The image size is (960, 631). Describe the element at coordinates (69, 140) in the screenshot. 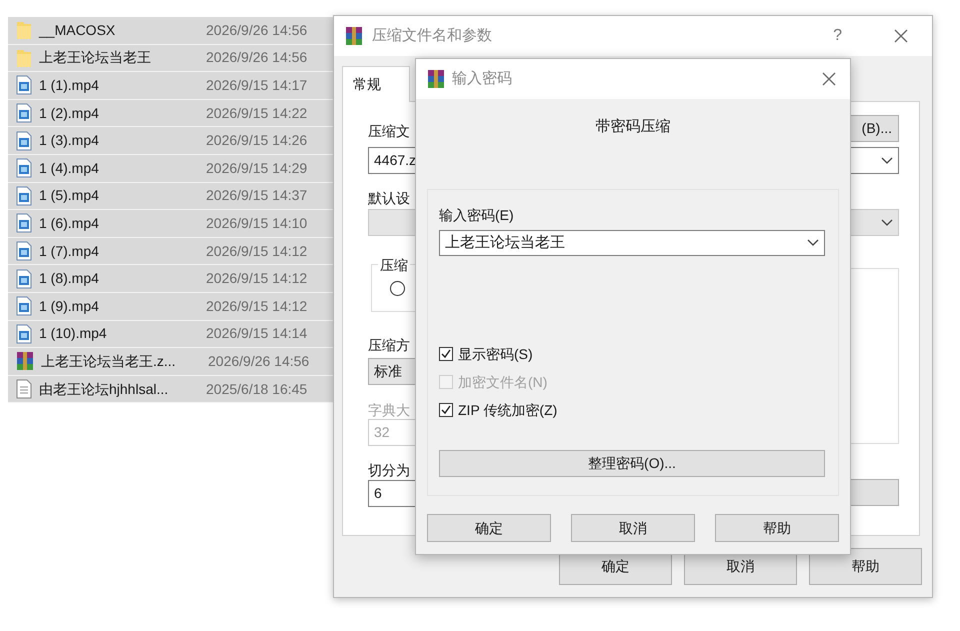

I see `file-name: 1 (3).mp4` at that location.